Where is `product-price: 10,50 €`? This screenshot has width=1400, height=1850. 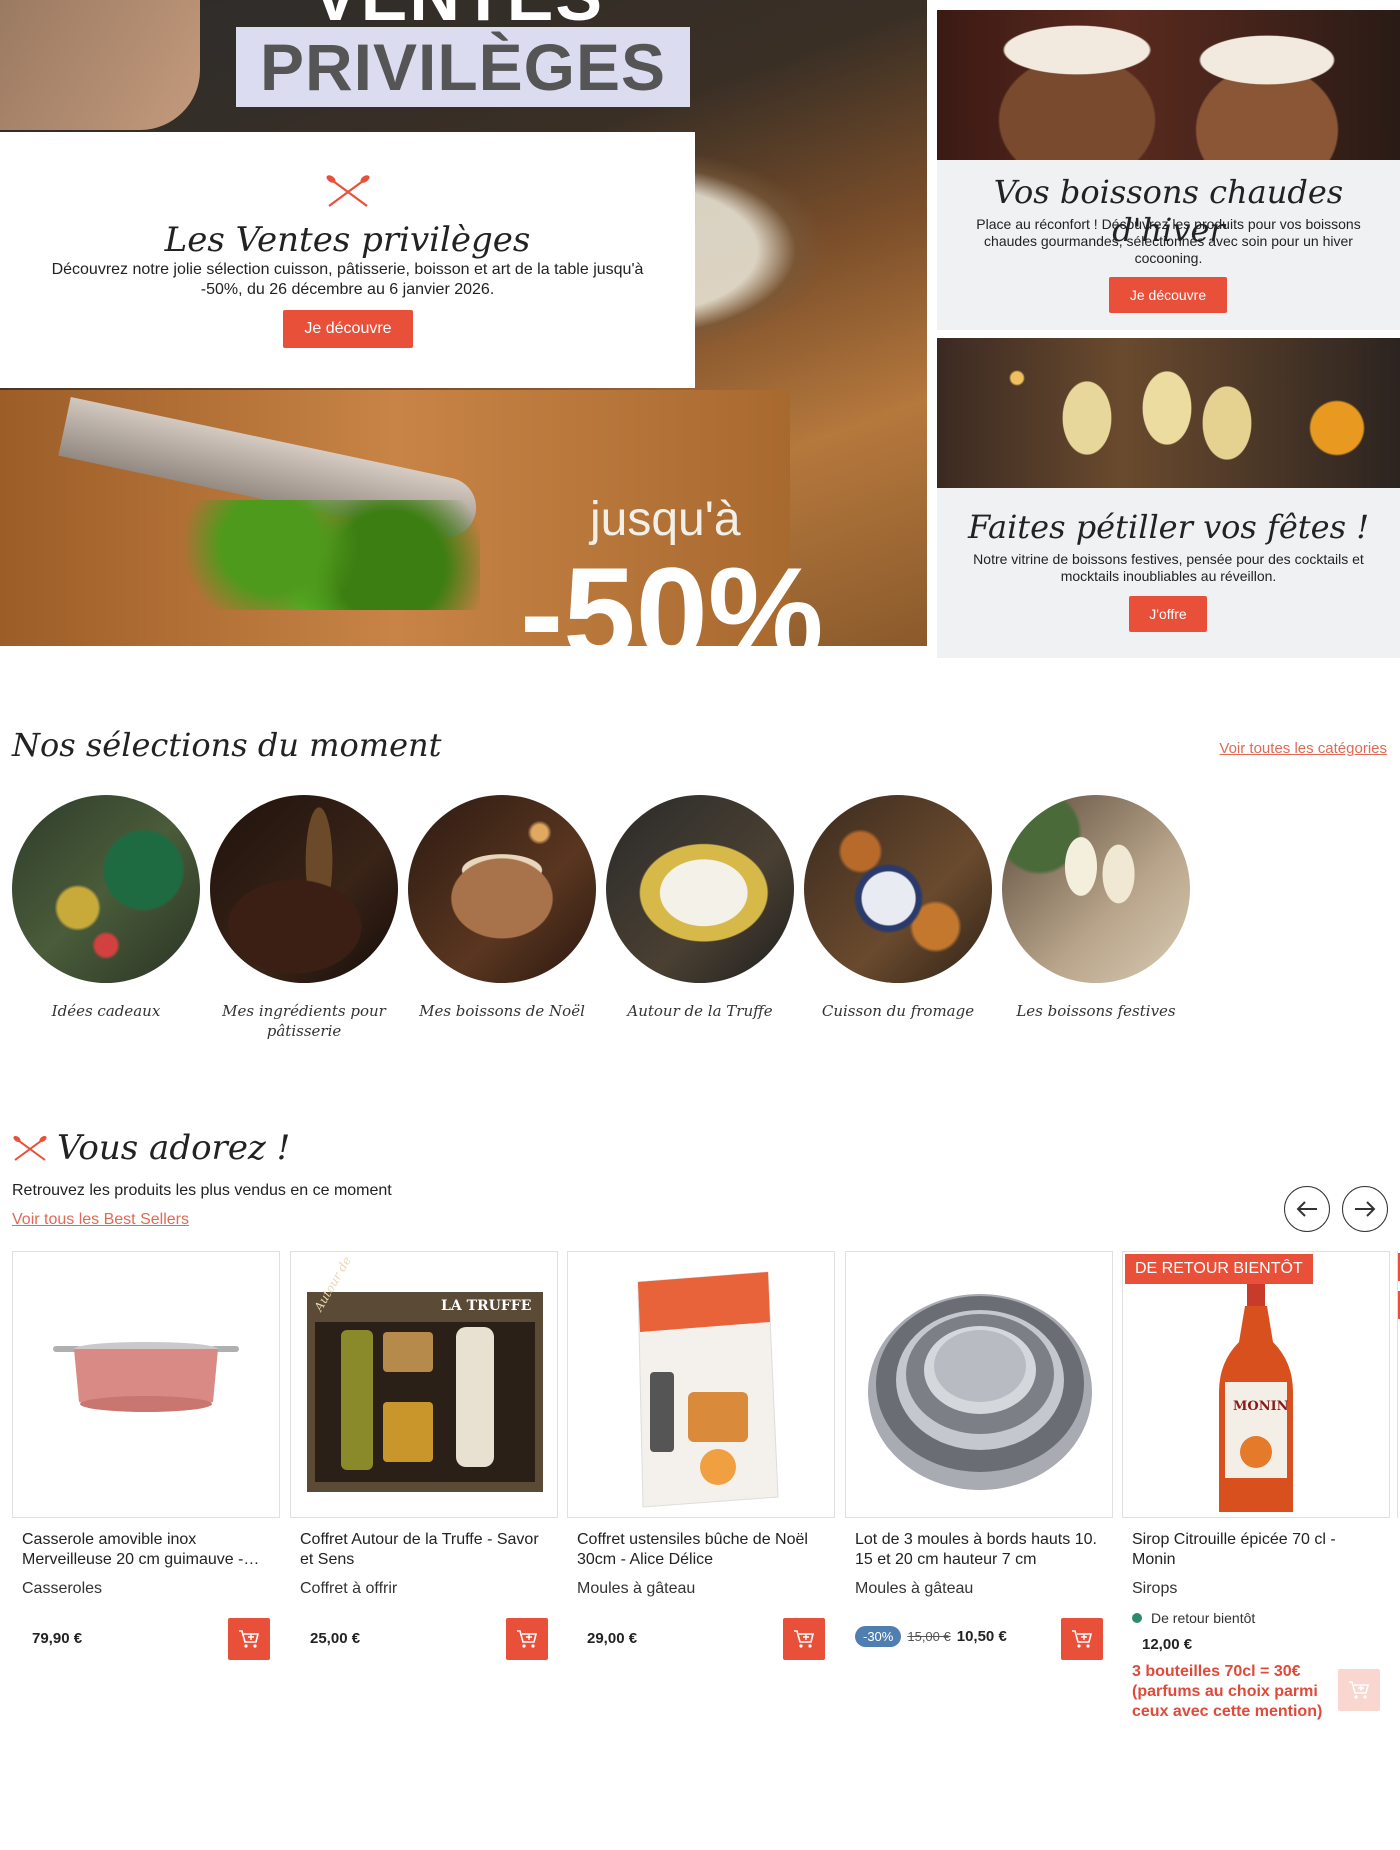 product-price: 10,50 € is located at coordinates (981, 1636).